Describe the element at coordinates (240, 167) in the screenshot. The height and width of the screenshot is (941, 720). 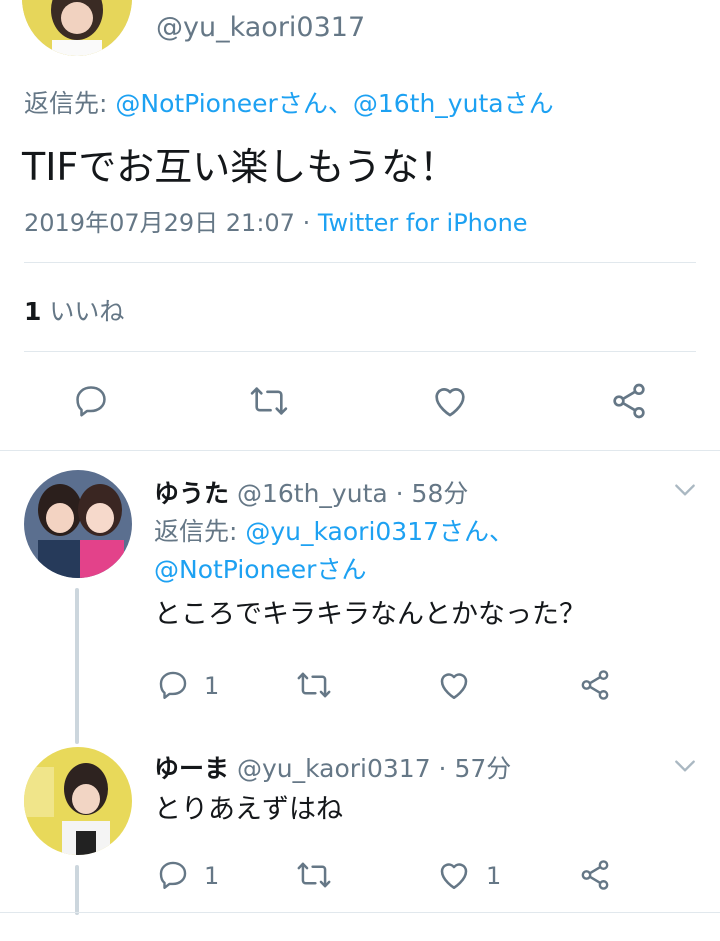
I see `main-tweet-text: TIFでお互い楽しもうな！` at that location.